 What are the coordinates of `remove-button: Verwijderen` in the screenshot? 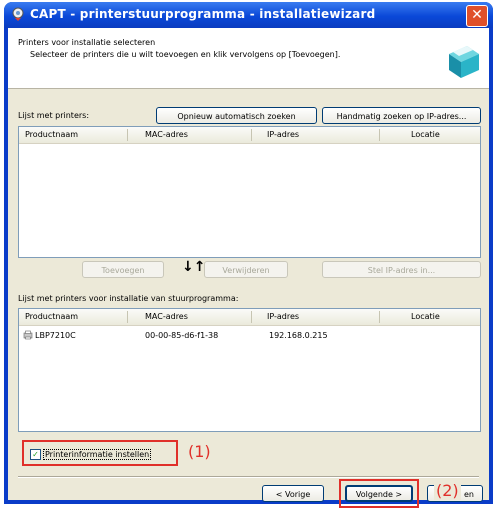 It's located at (246, 269).